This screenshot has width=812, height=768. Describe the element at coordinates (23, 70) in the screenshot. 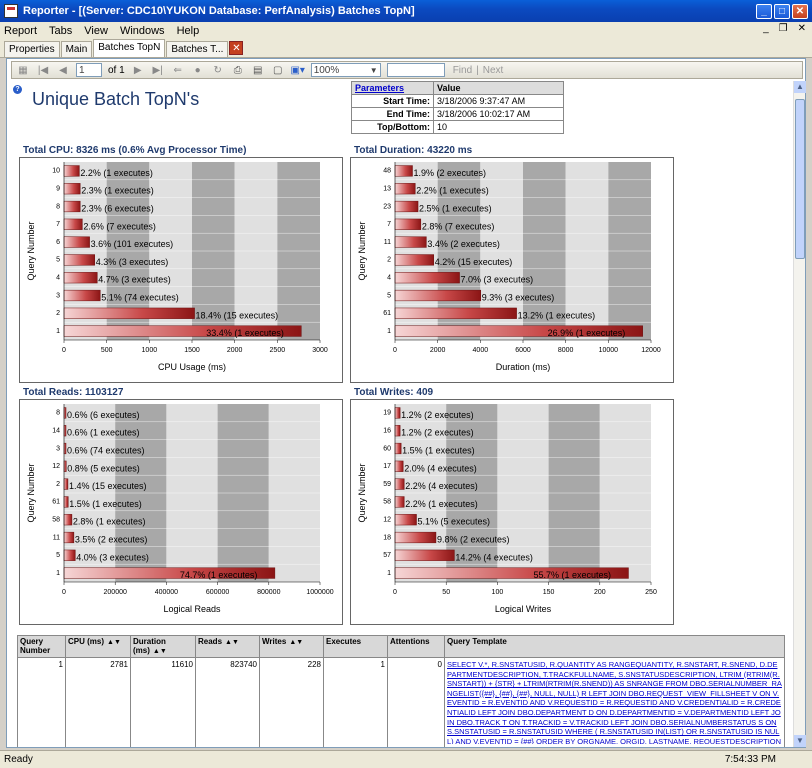

I see `document-map-icon: ▦` at that location.